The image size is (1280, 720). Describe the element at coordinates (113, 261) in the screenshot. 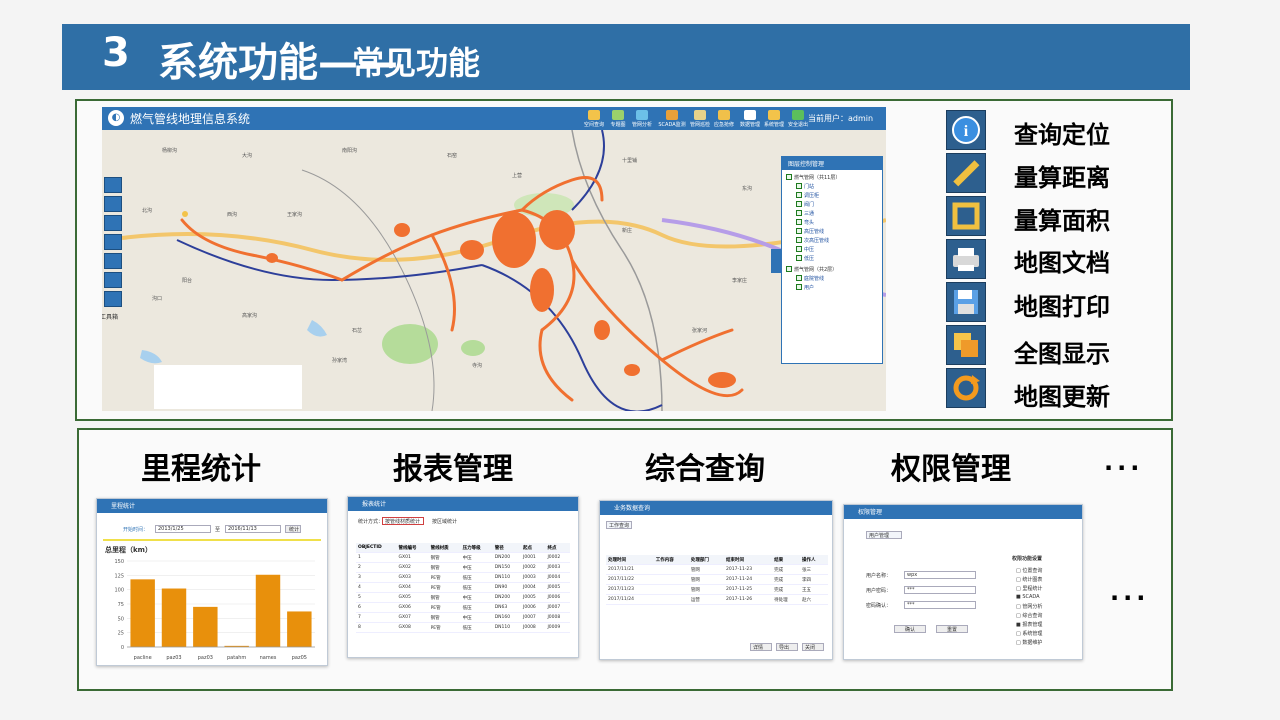

I see `save-tool-icon` at that location.